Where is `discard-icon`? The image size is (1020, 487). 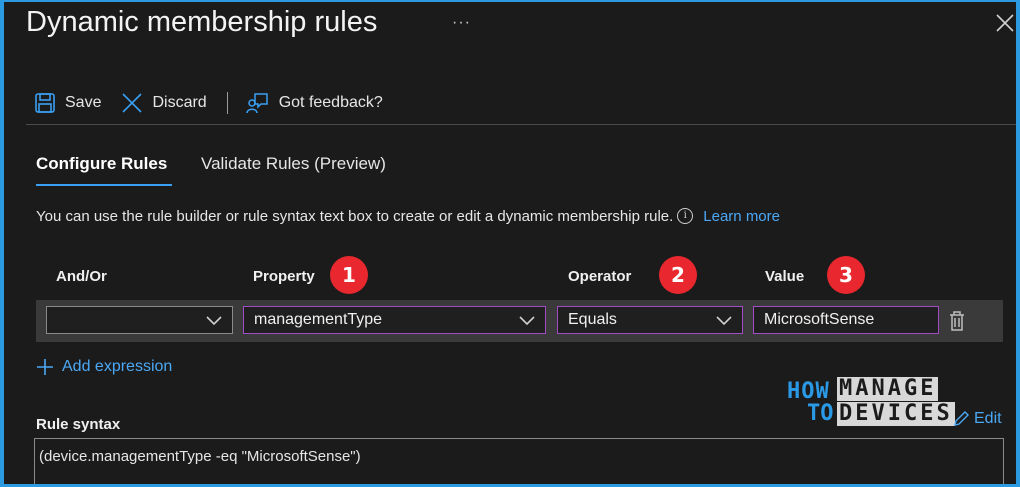 discard-icon is located at coordinates (132, 103).